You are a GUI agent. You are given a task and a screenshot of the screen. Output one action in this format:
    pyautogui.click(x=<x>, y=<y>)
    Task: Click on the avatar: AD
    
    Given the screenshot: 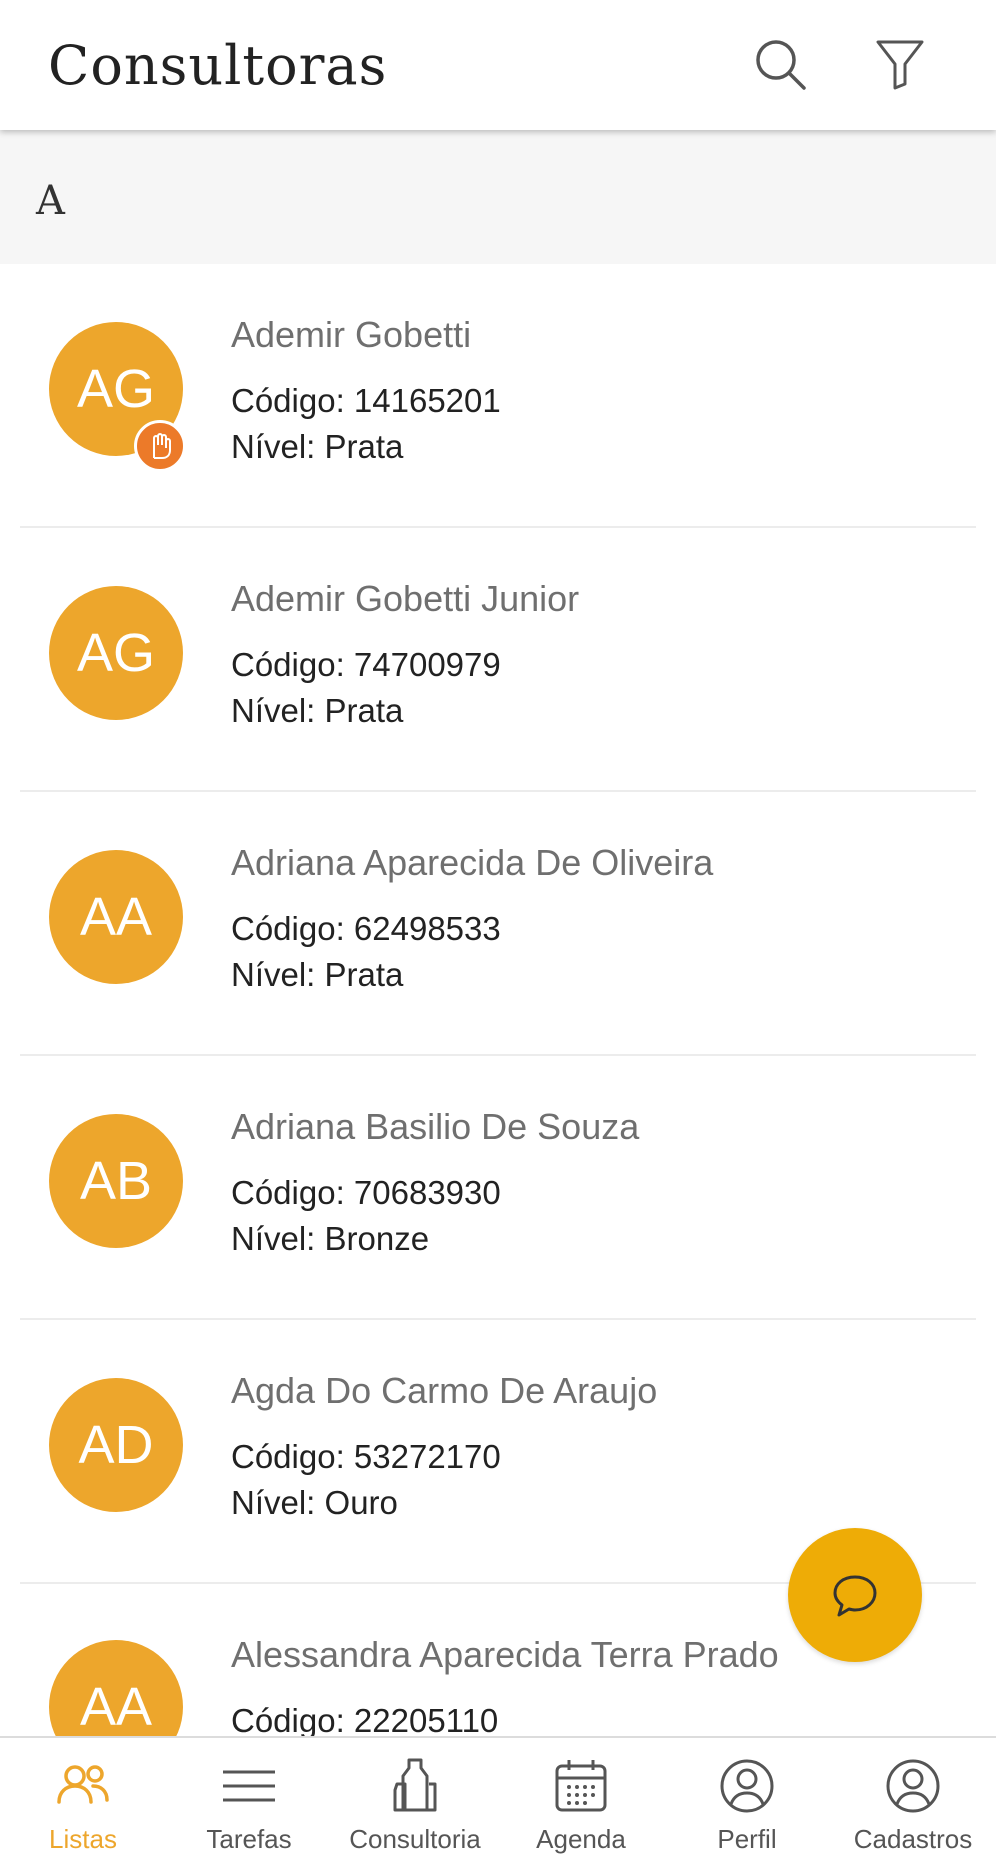 What is the action you would take?
    pyautogui.click(x=116, y=1445)
    